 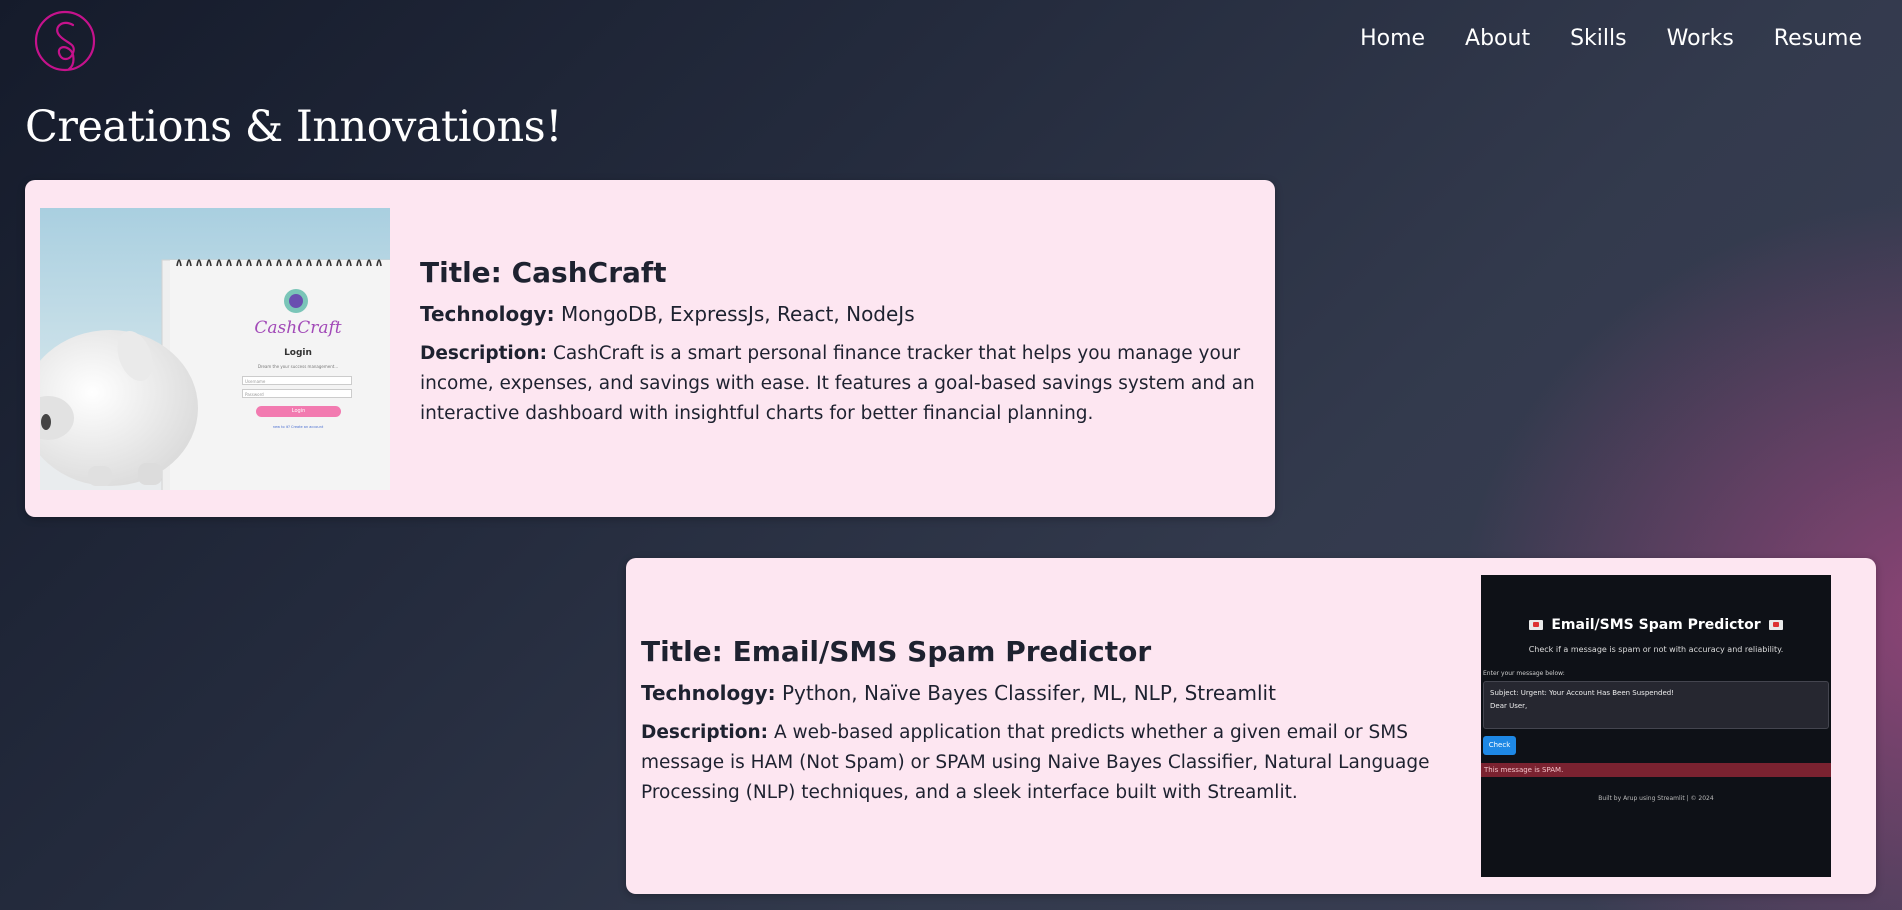 I want to click on nav-skills: Skills, so click(x=1598, y=38).